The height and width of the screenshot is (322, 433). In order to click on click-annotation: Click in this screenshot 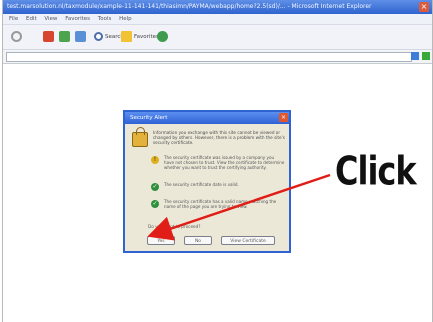, I will do `click(376, 171)`.